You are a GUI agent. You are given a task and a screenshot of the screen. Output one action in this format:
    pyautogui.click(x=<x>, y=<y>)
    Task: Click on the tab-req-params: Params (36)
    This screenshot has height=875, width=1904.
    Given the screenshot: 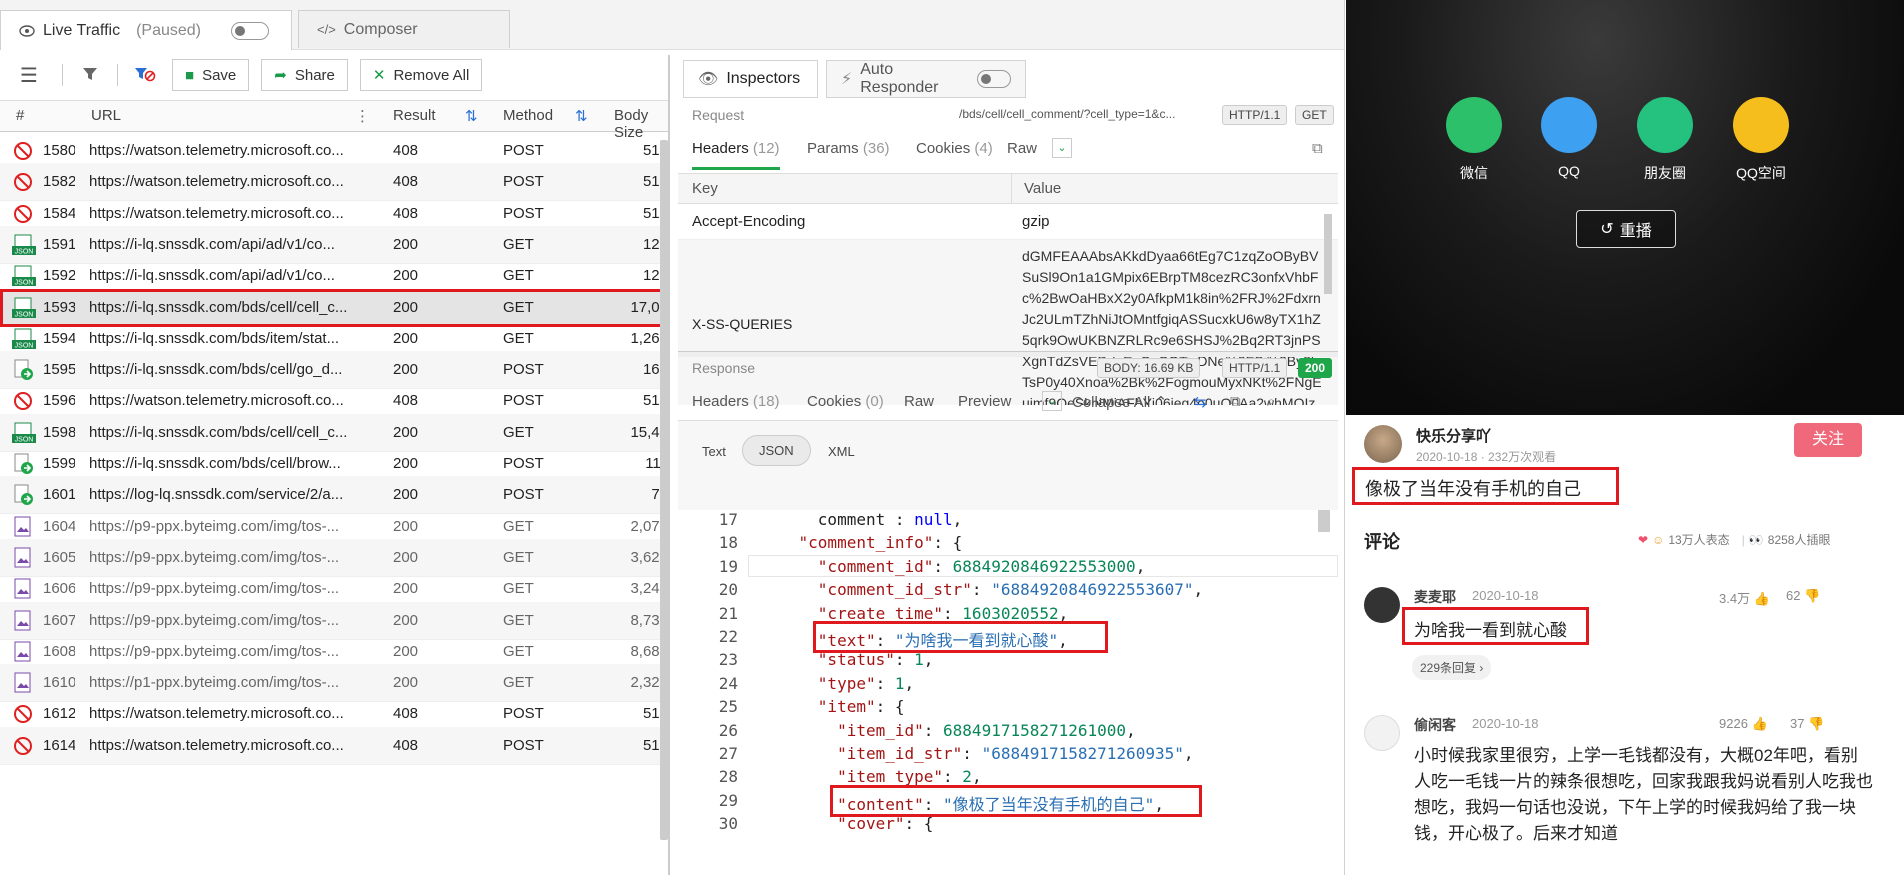 What is the action you would take?
    pyautogui.click(x=848, y=148)
    